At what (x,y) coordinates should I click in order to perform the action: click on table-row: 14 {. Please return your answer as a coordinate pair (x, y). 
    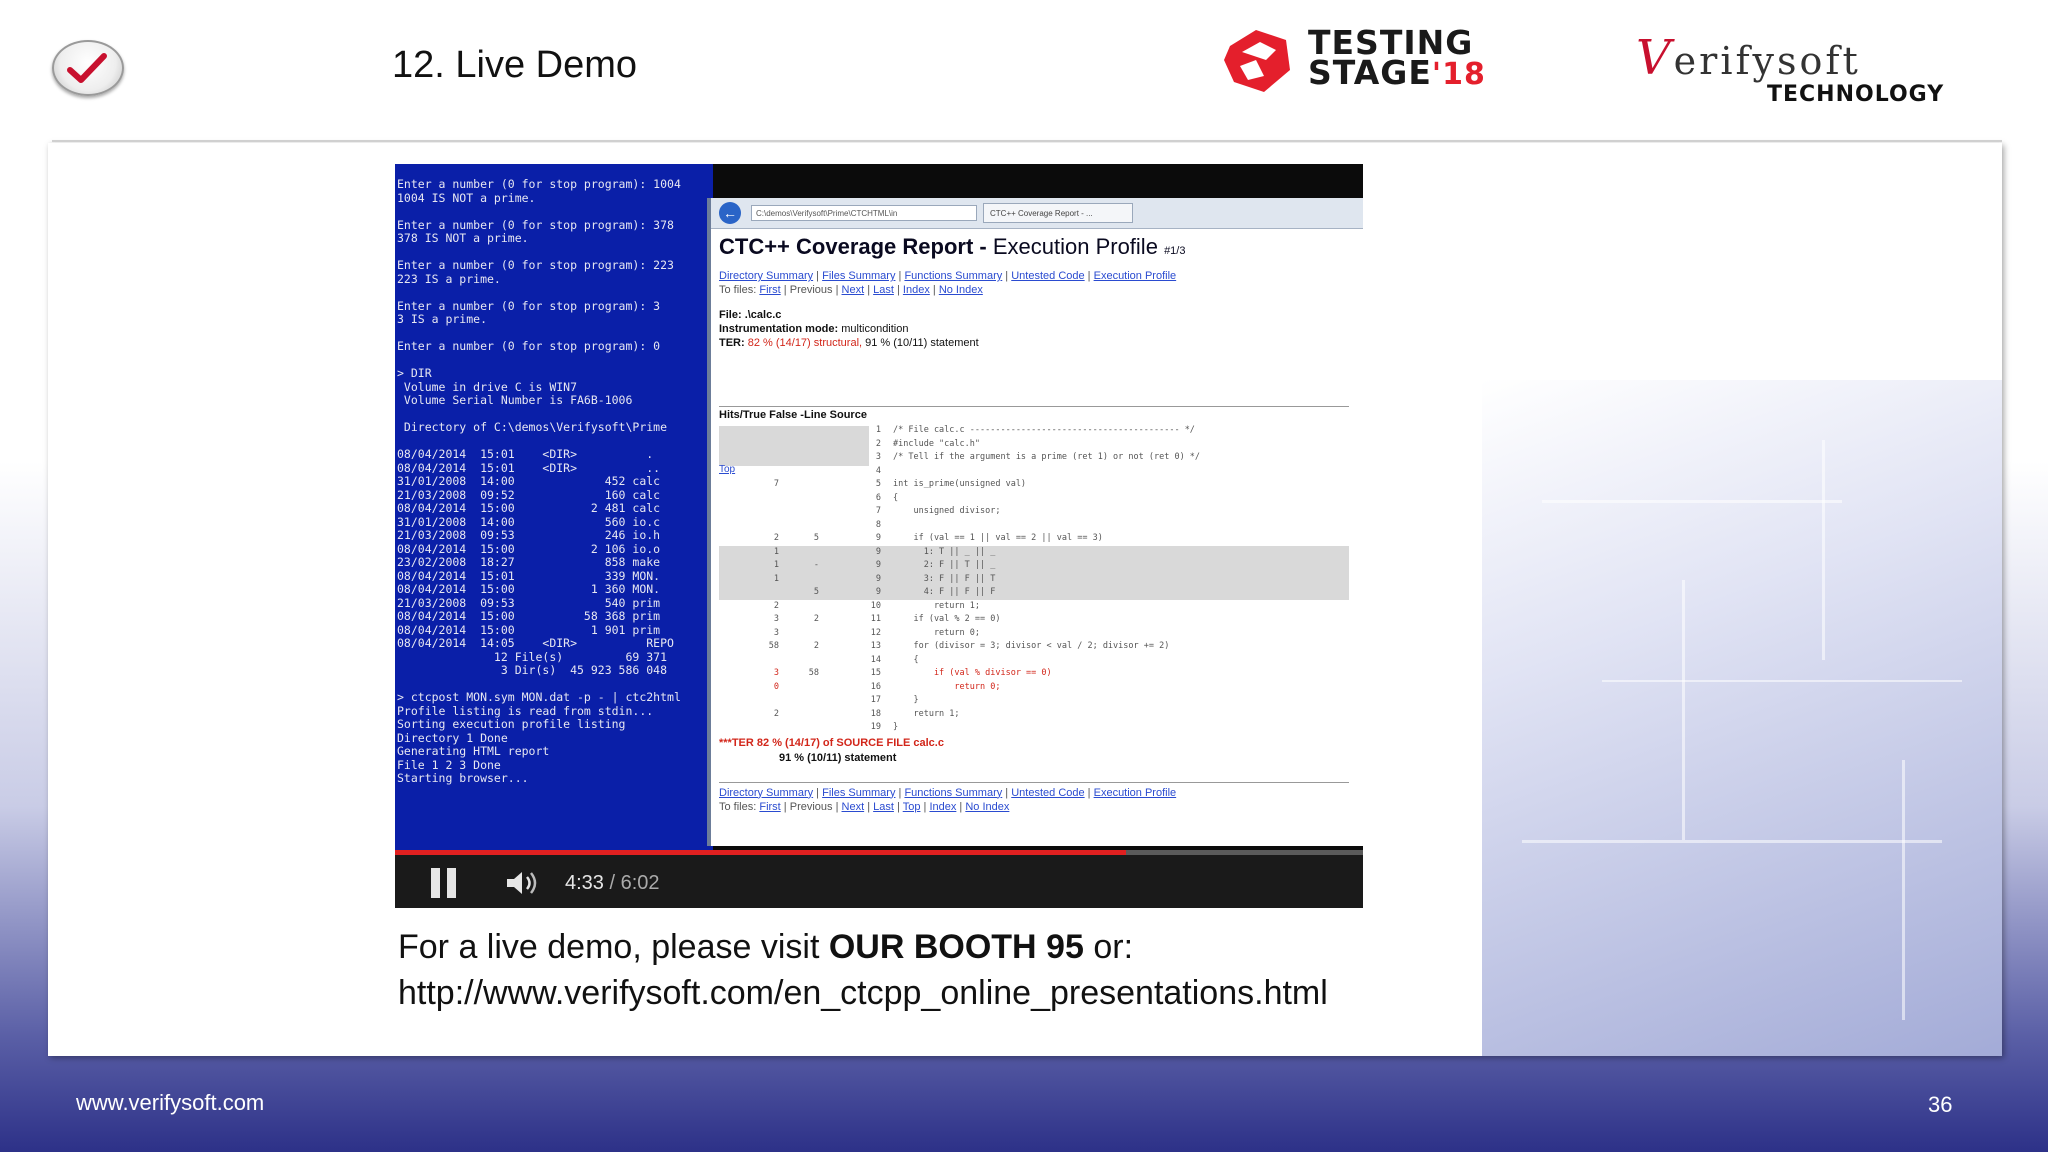
    Looking at the image, I should click on (894, 659).